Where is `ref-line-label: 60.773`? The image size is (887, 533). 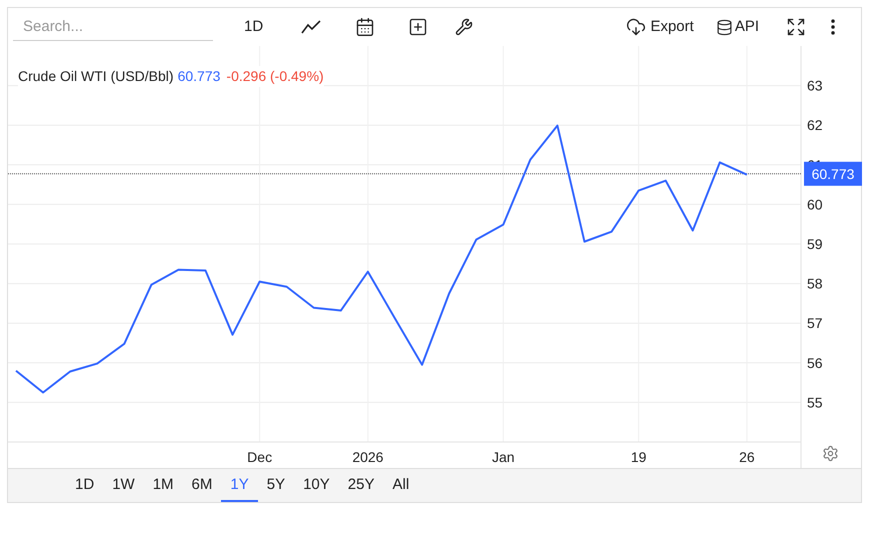 ref-line-label: 60.773 is located at coordinates (833, 174).